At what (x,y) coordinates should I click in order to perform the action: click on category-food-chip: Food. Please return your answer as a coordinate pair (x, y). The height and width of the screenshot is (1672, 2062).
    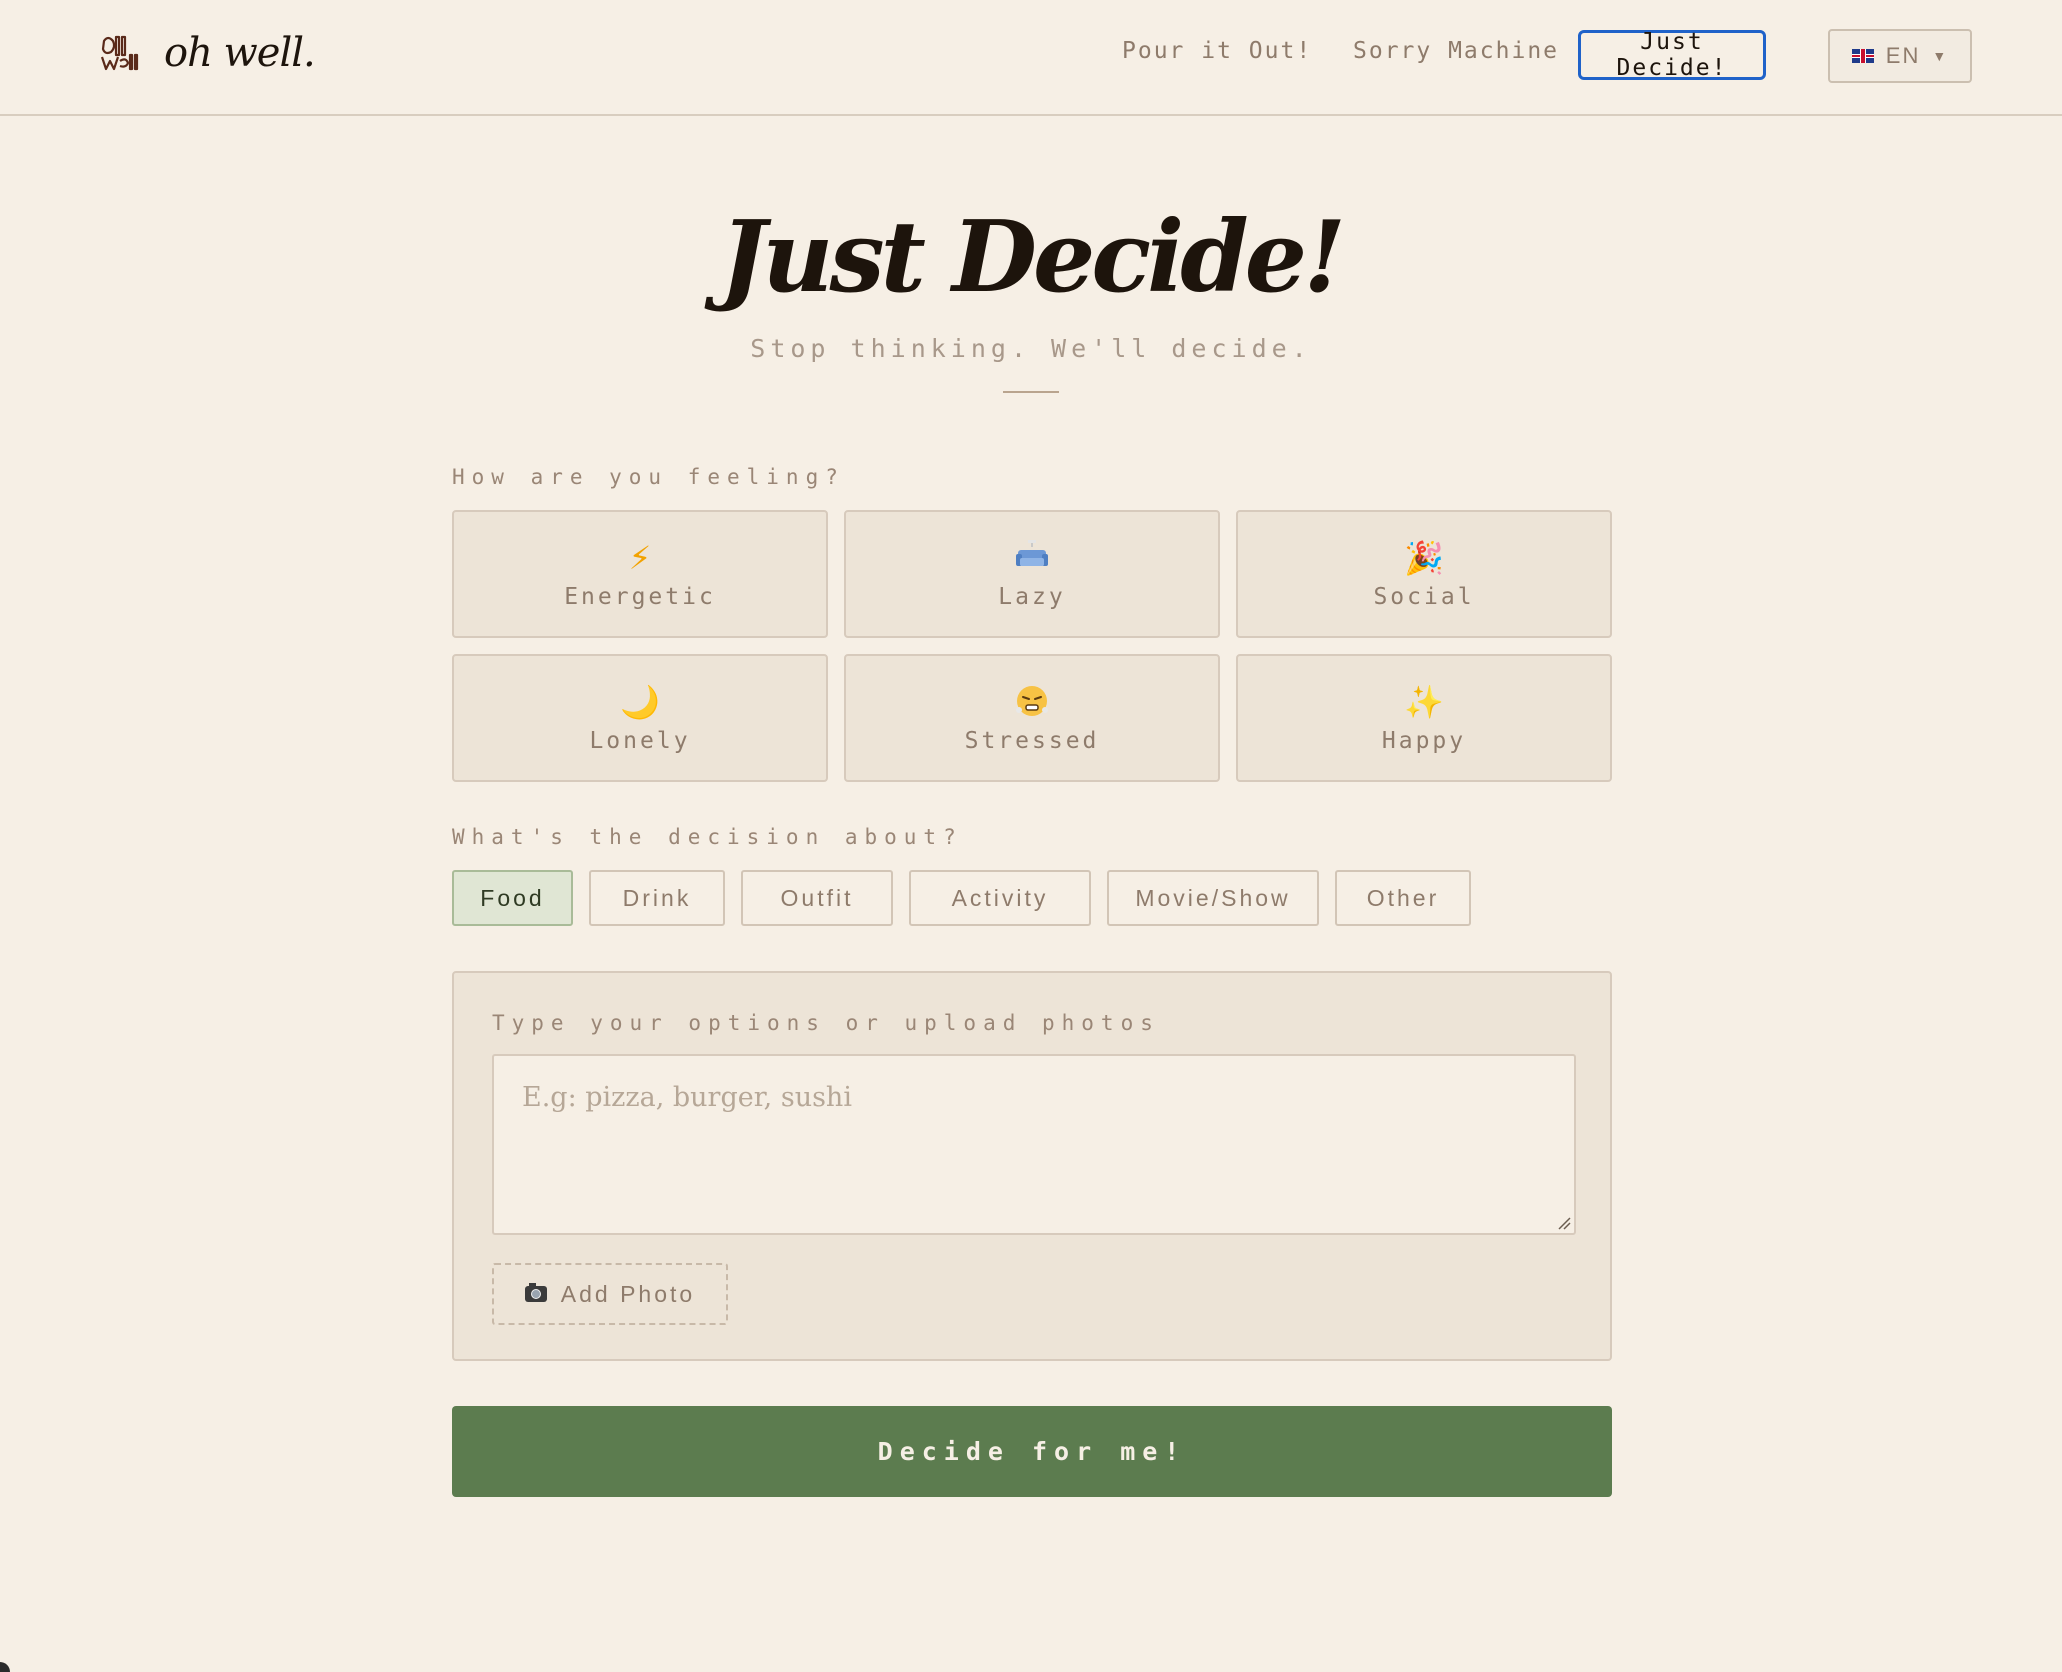
    Looking at the image, I should click on (512, 898).